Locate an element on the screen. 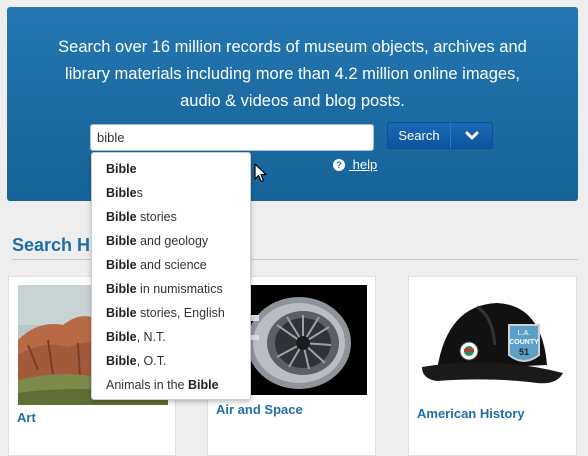 The height and width of the screenshot is (456, 588). suggestion-item: Bible and science is located at coordinates (171, 265).